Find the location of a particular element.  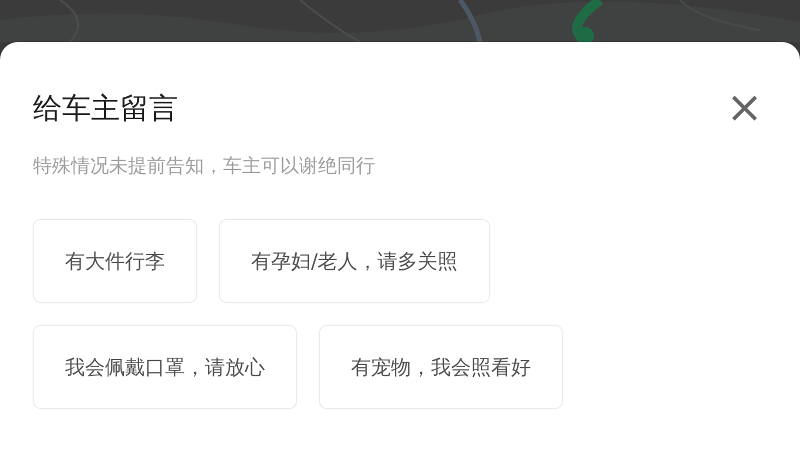

sheet-title: 给车主留言 is located at coordinates (105, 108).